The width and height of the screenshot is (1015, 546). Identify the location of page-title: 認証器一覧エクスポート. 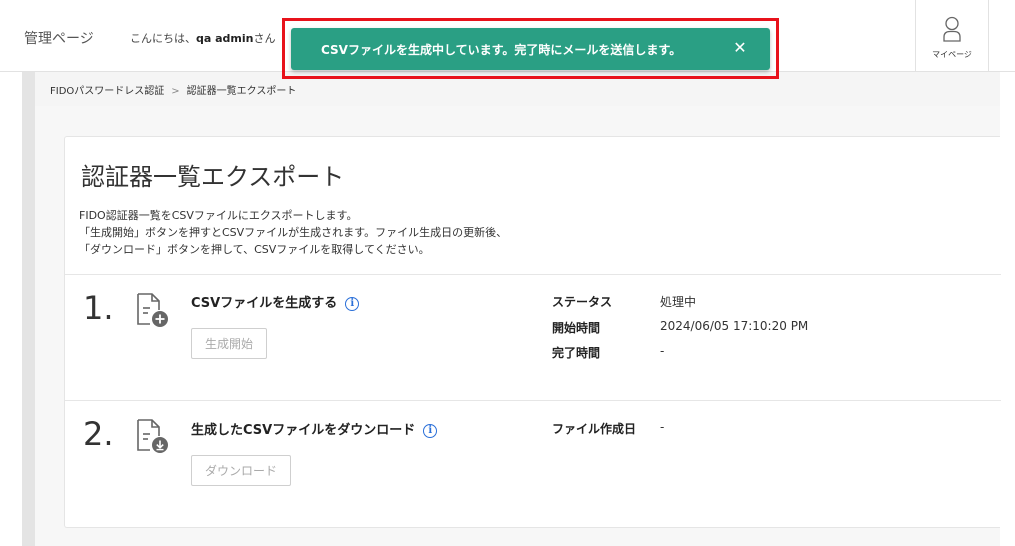
(213, 177).